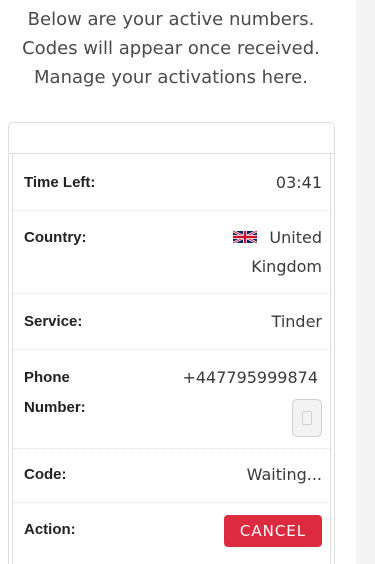 Image resolution: width=375 pixels, height=564 pixels. Describe the element at coordinates (273, 531) in the screenshot. I see `cancel-button: CANCEL` at that location.